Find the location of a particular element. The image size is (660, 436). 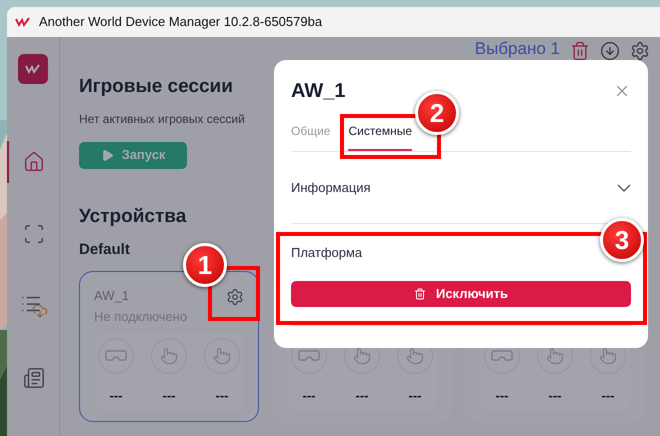

scan-icon is located at coordinates (34, 234).